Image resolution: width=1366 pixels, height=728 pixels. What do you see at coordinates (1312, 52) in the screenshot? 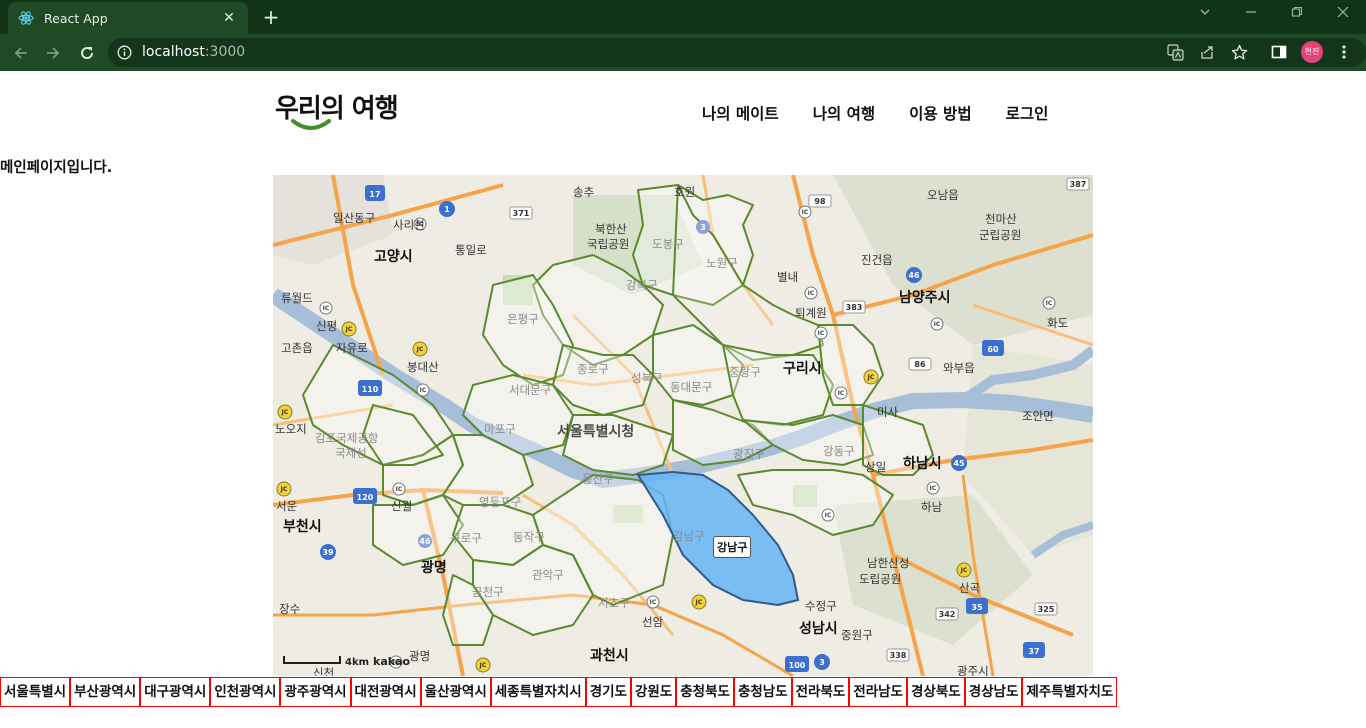
I see `profile-avatar: 현진` at bounding box center [1312, 52].